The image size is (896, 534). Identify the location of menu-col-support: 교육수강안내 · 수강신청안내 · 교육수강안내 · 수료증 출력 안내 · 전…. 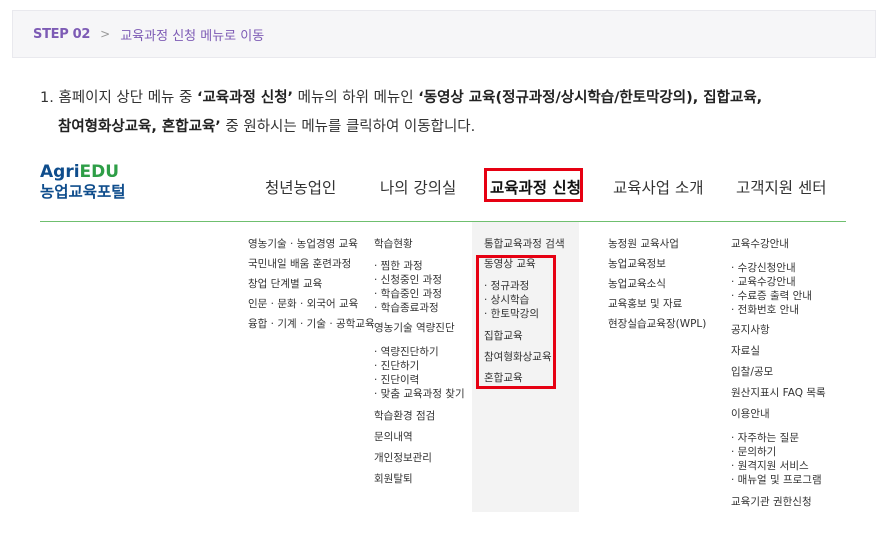
(778, 376).